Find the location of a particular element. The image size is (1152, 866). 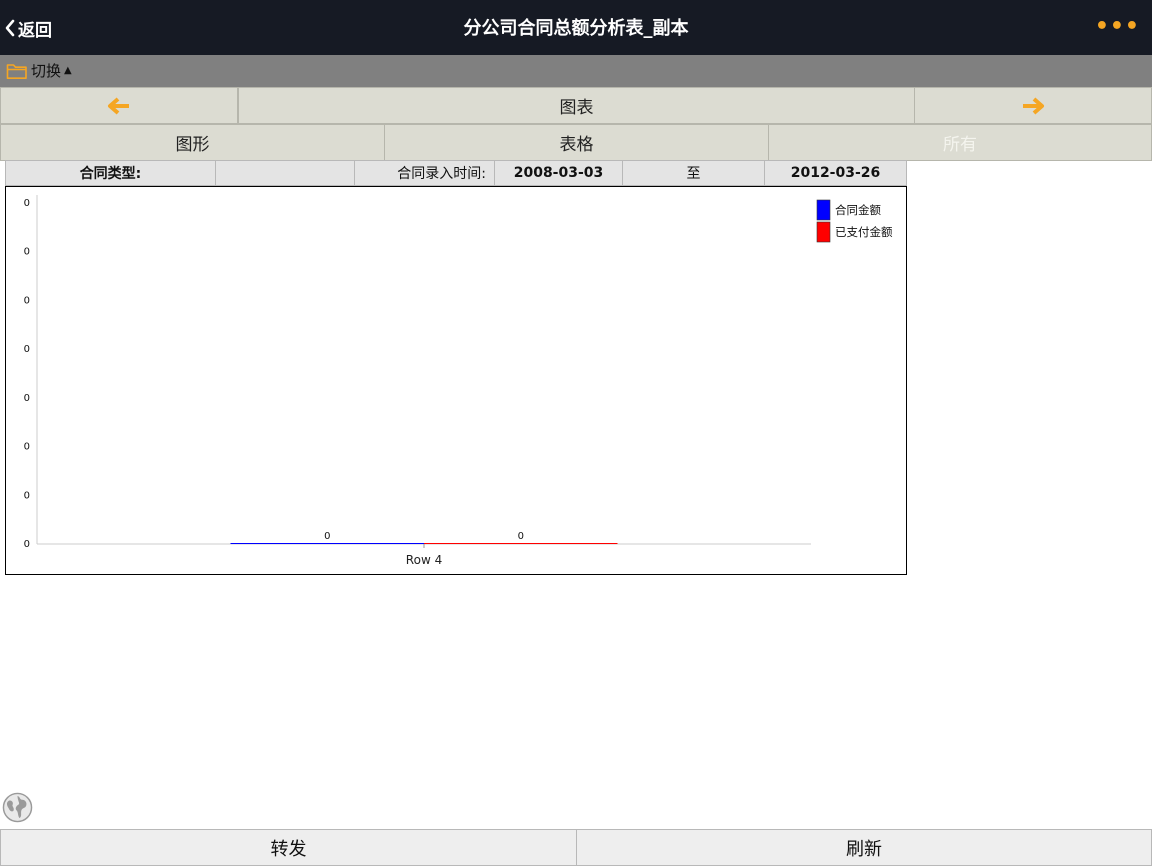

bar-paid-amount is located at coordinates (521, 543).